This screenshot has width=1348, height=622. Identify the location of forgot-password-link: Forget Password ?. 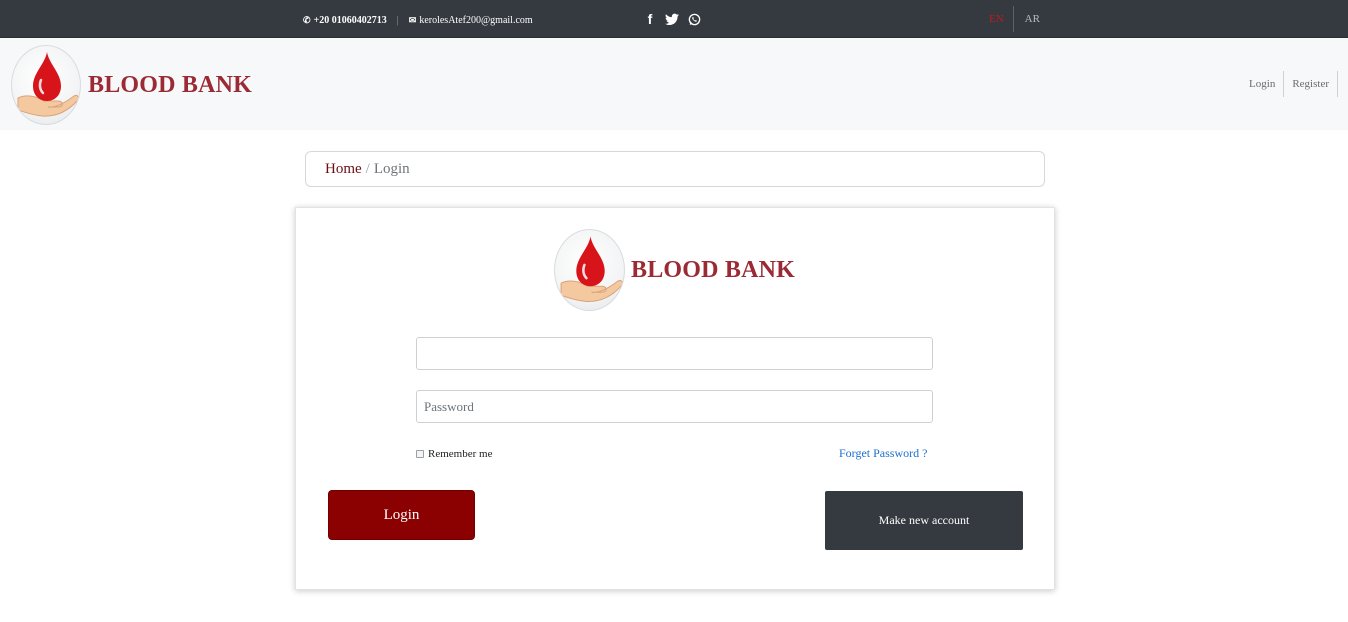
(883, 453).